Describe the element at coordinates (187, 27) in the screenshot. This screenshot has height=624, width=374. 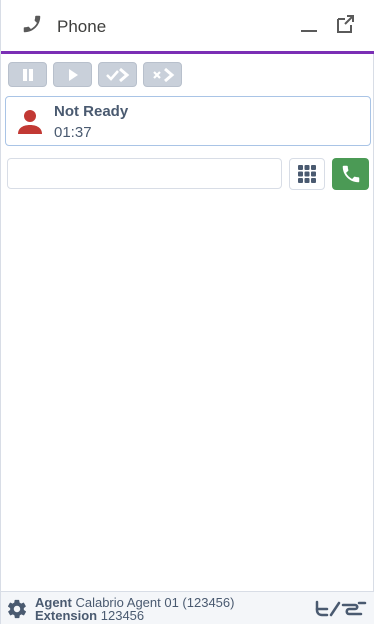
I see `panel-header: Phone` at that location.